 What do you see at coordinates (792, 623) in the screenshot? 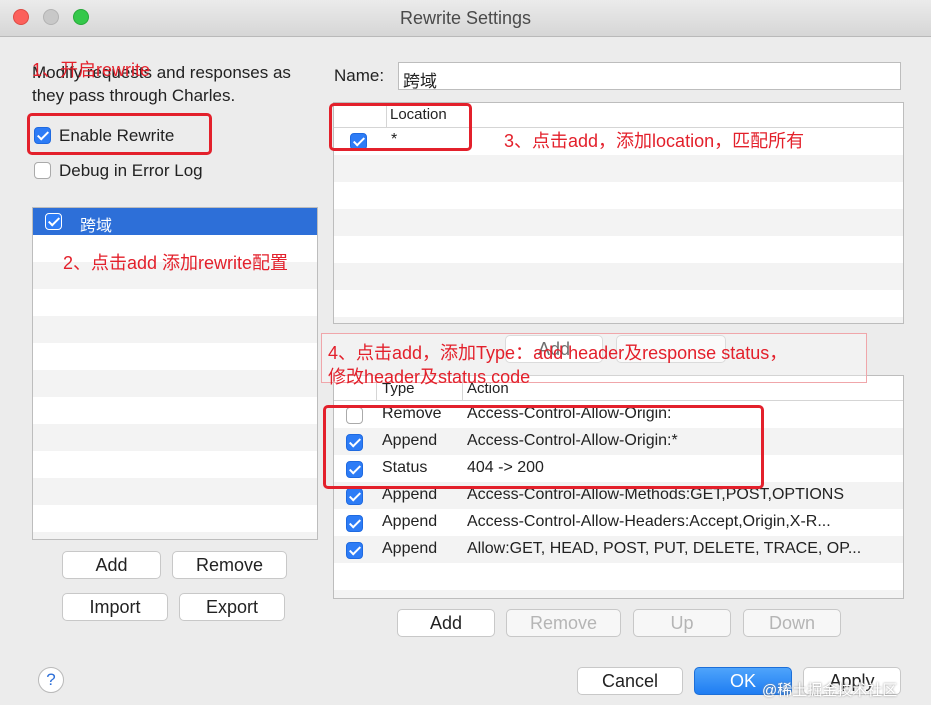
I see `down-rule-button: Down` at bounding box center [792, 623].